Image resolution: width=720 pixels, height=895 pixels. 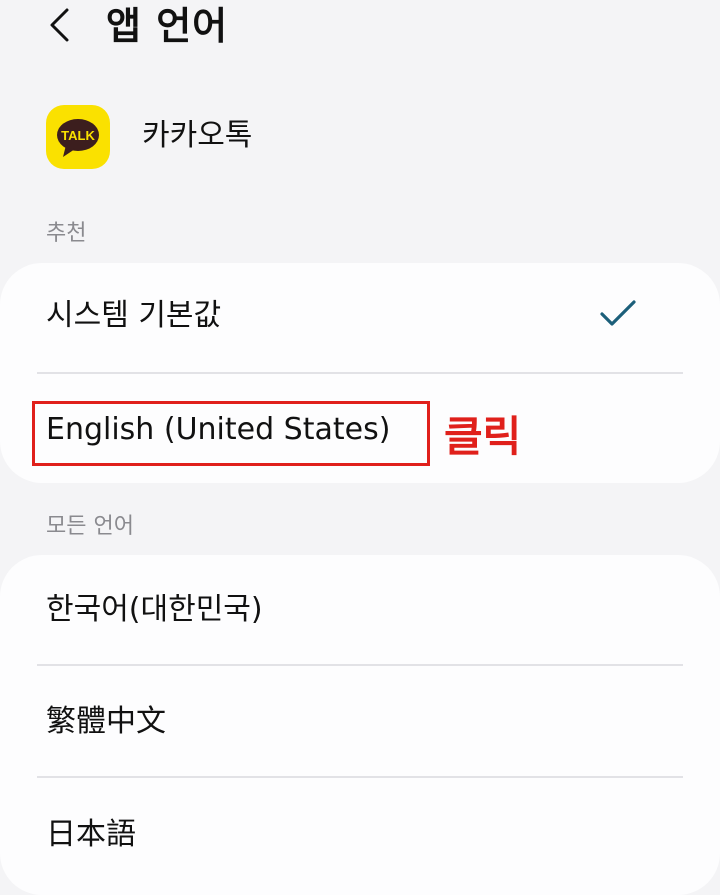 I want to click on back-button, so click(x=62, y=24).